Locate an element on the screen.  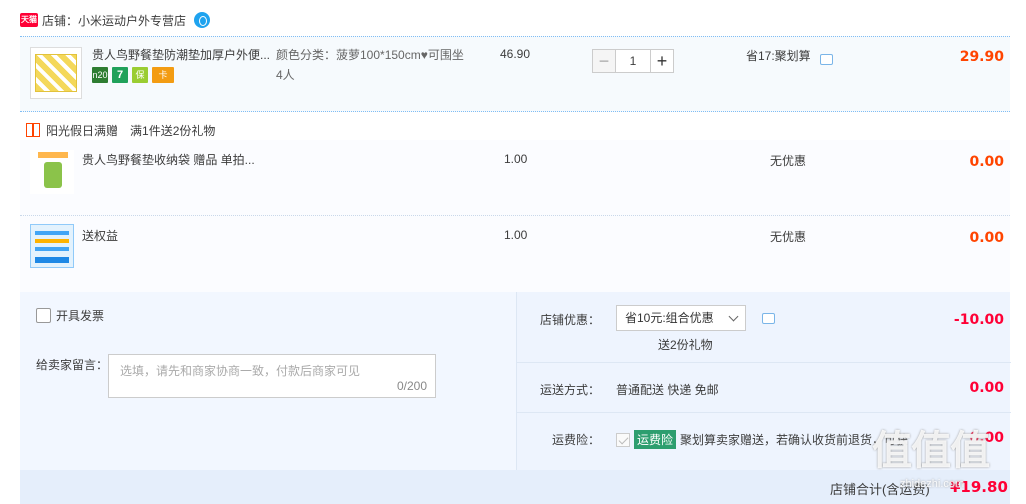
shop-name-link: 店铺：小米运动户外专营店 is located at coordinates (114, 20).